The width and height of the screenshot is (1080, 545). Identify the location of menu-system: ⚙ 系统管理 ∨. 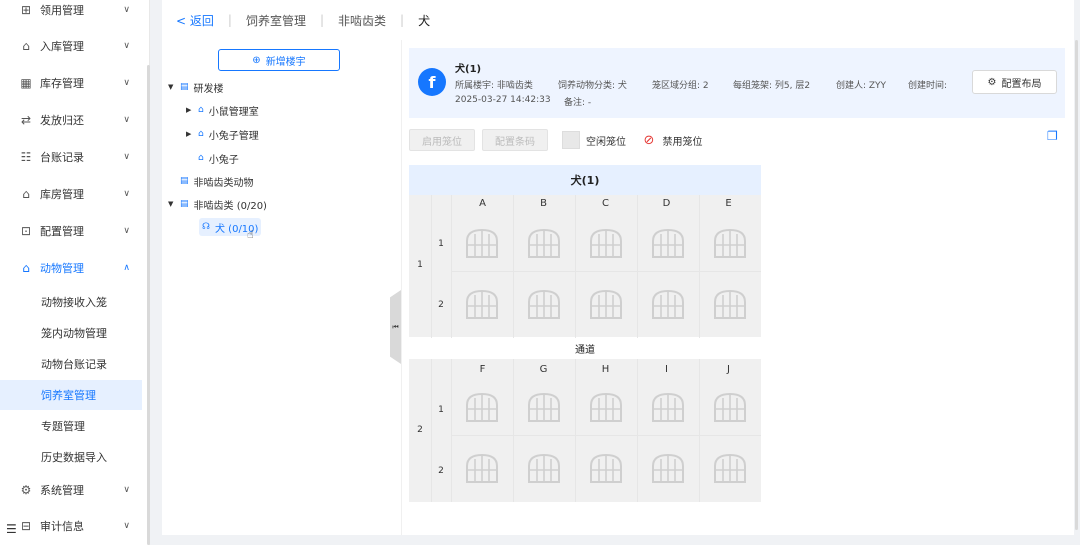
(73, 490).